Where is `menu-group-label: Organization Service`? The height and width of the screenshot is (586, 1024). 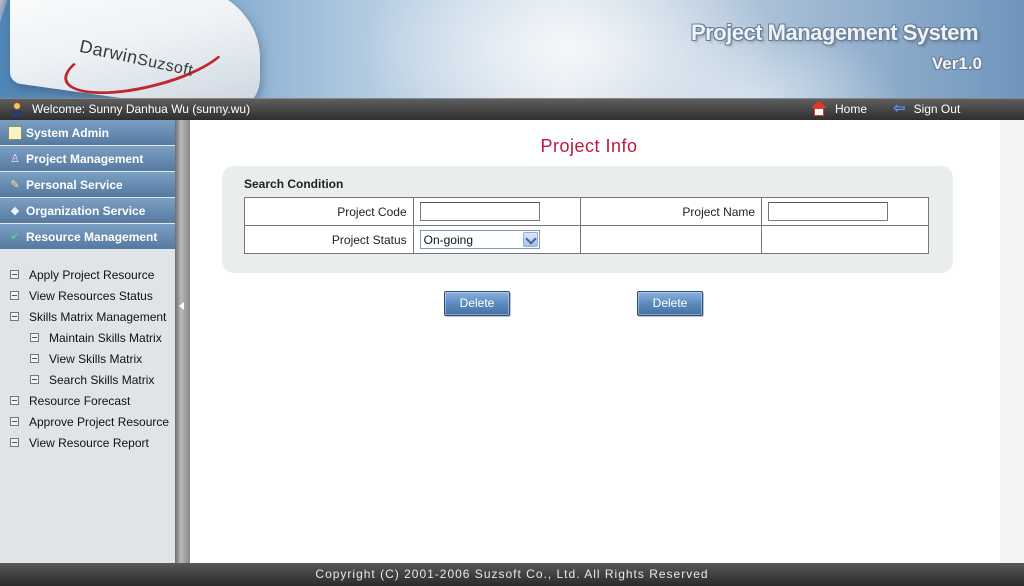
menu-group-label: Organization Service is located at coordinates (86, 210).